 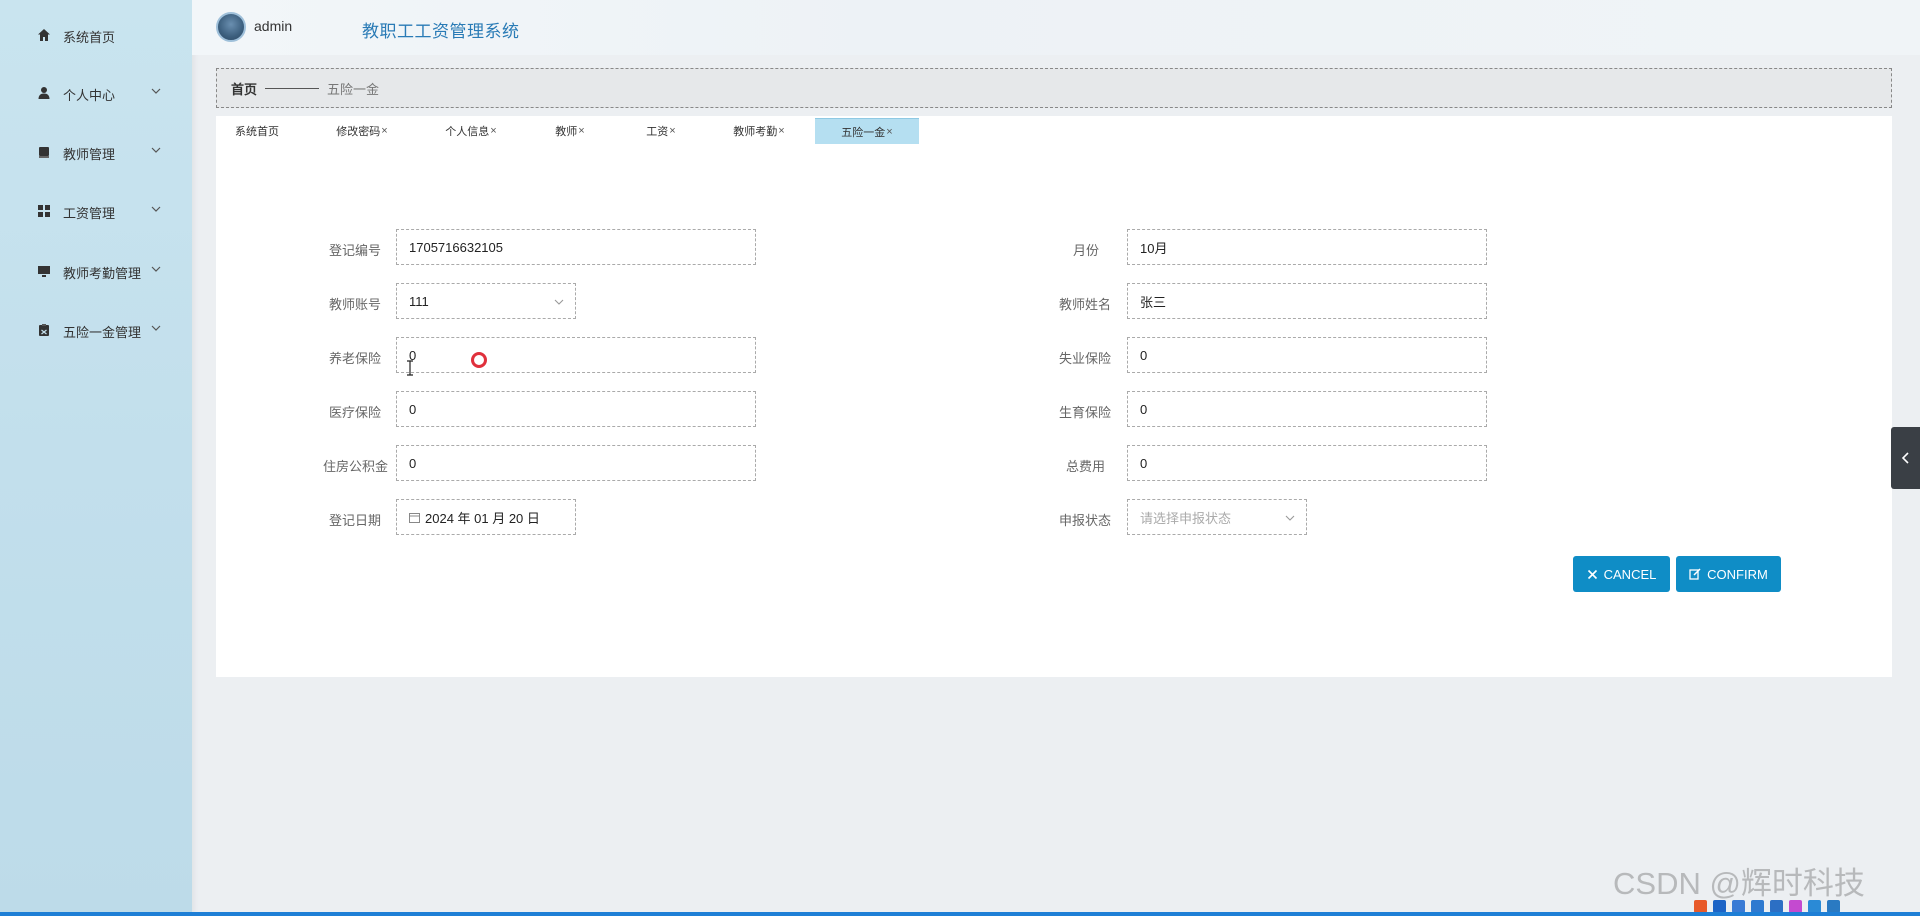 I want to click on monitor-icon, so click(x=44, y=271).